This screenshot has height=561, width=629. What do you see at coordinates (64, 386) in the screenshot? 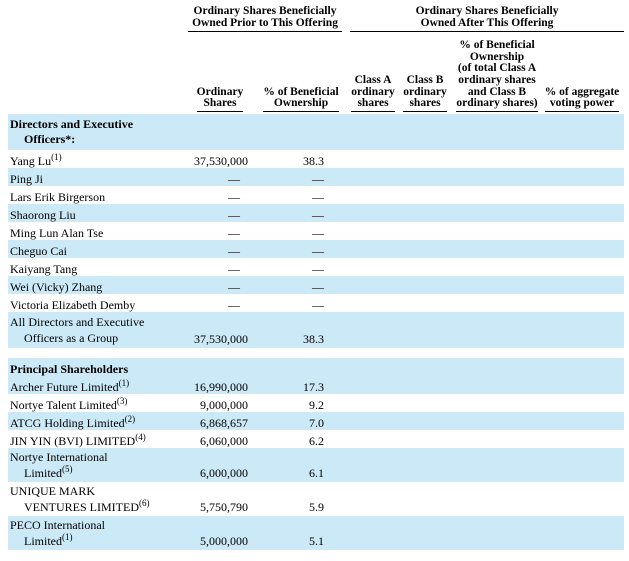
I see `holder-name: Archer Future Limited` at bounding box center [64, 386].